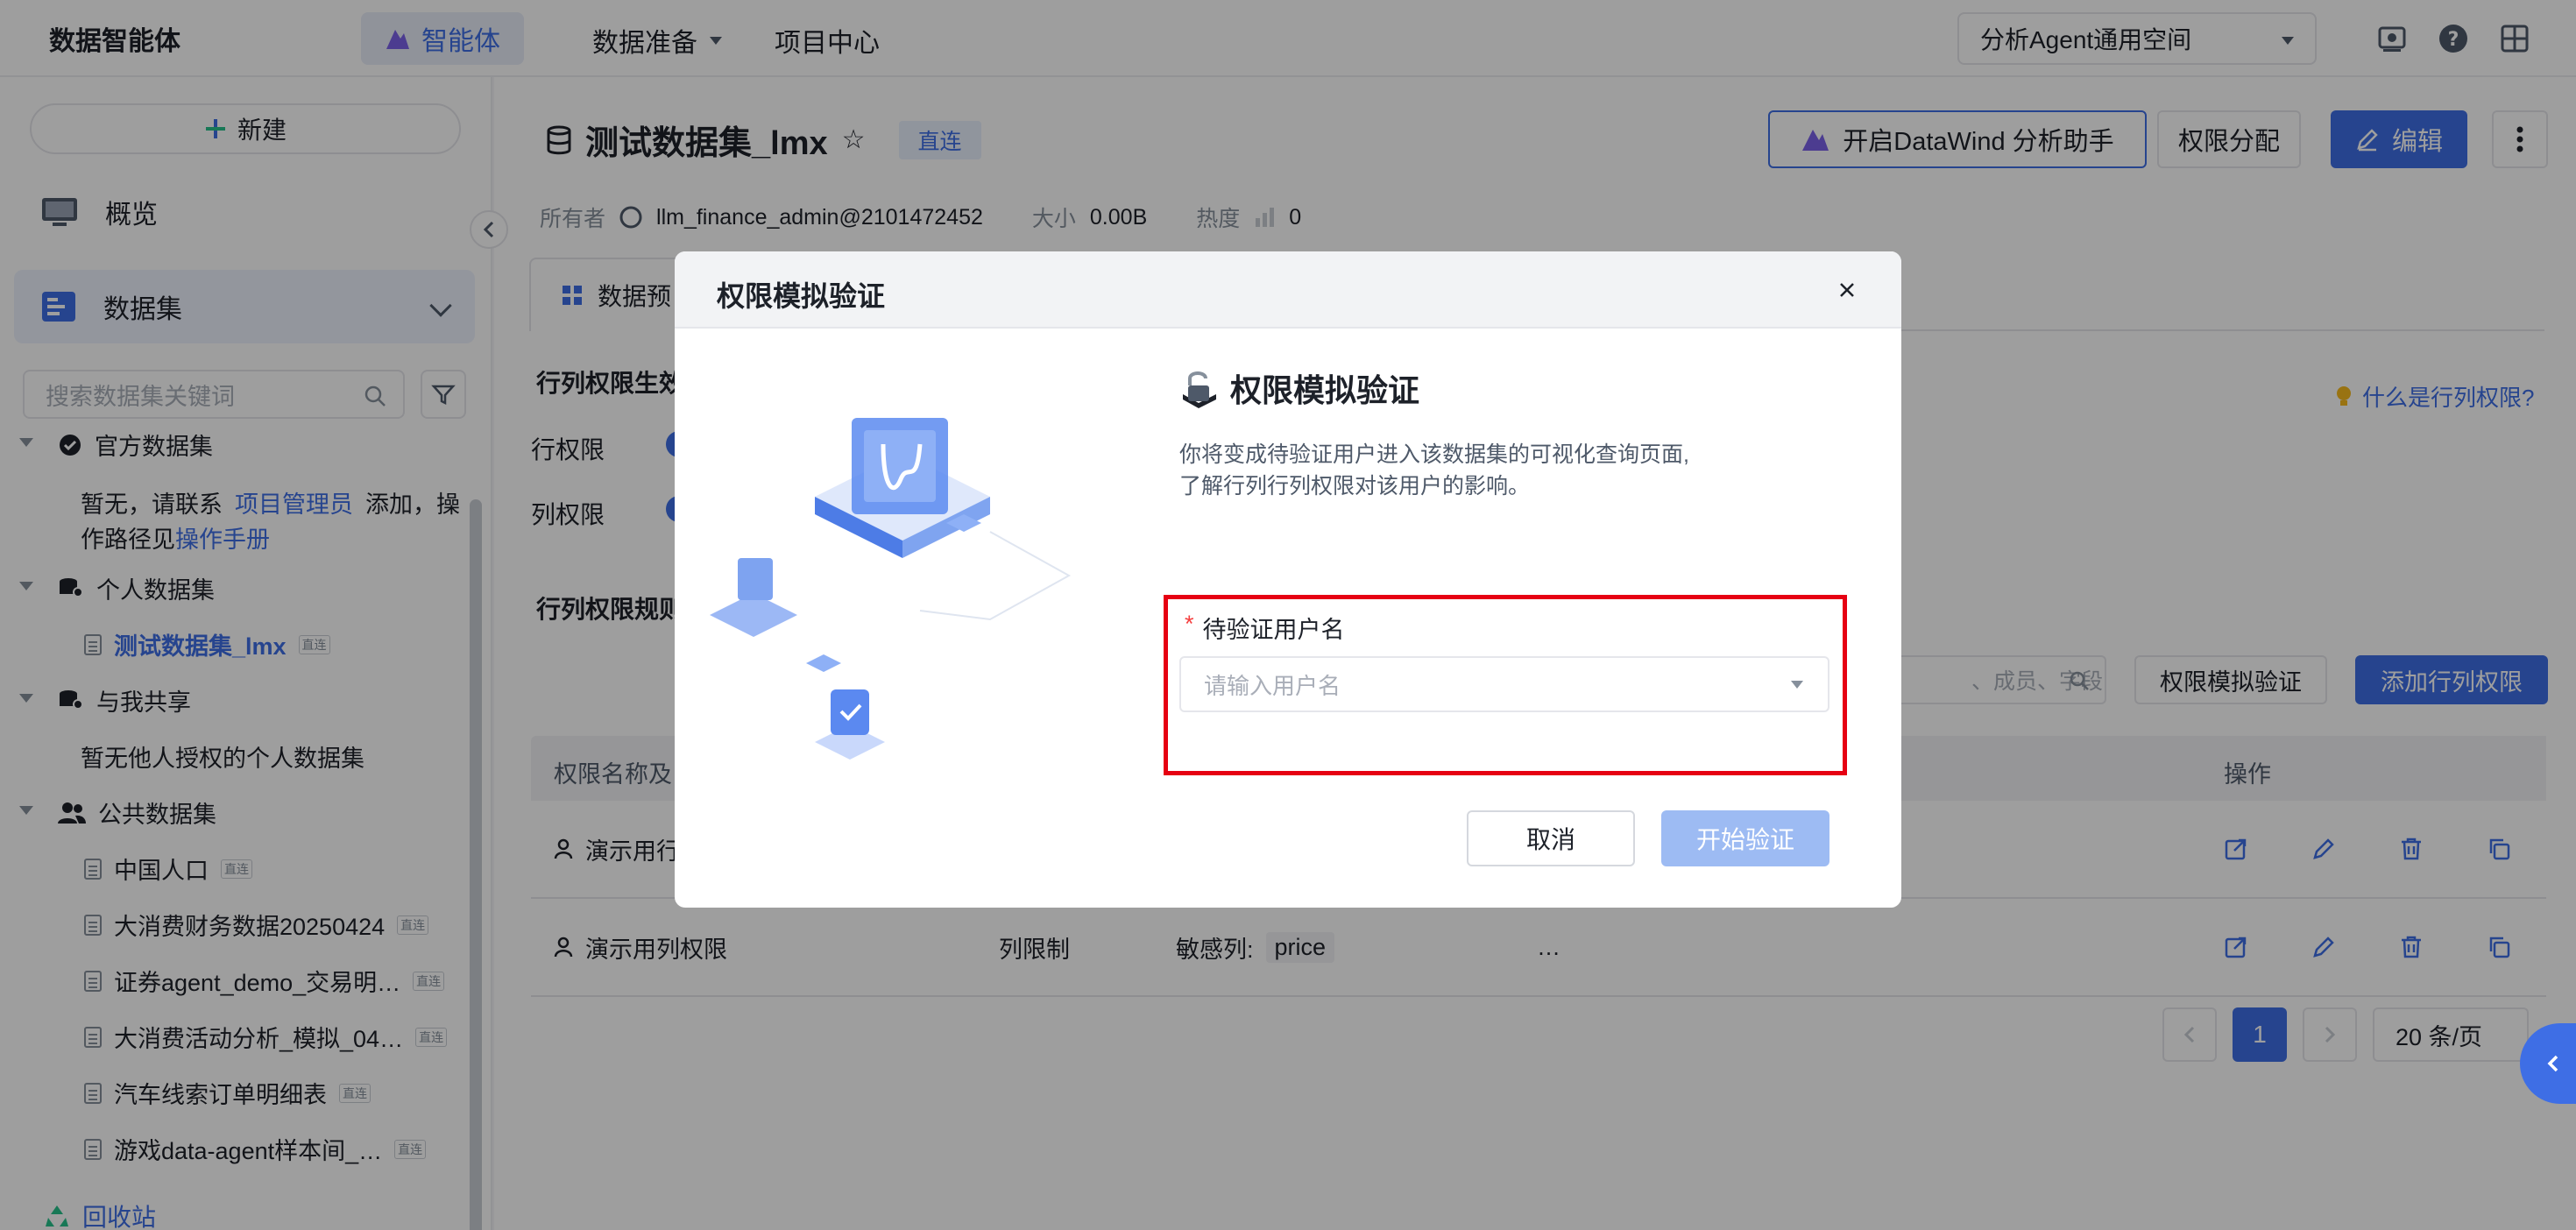 The width and height of the screenshot is (2576, 1230). I want to click on dialog-heading-text: 权限模拟验证, so click(1325, 390).